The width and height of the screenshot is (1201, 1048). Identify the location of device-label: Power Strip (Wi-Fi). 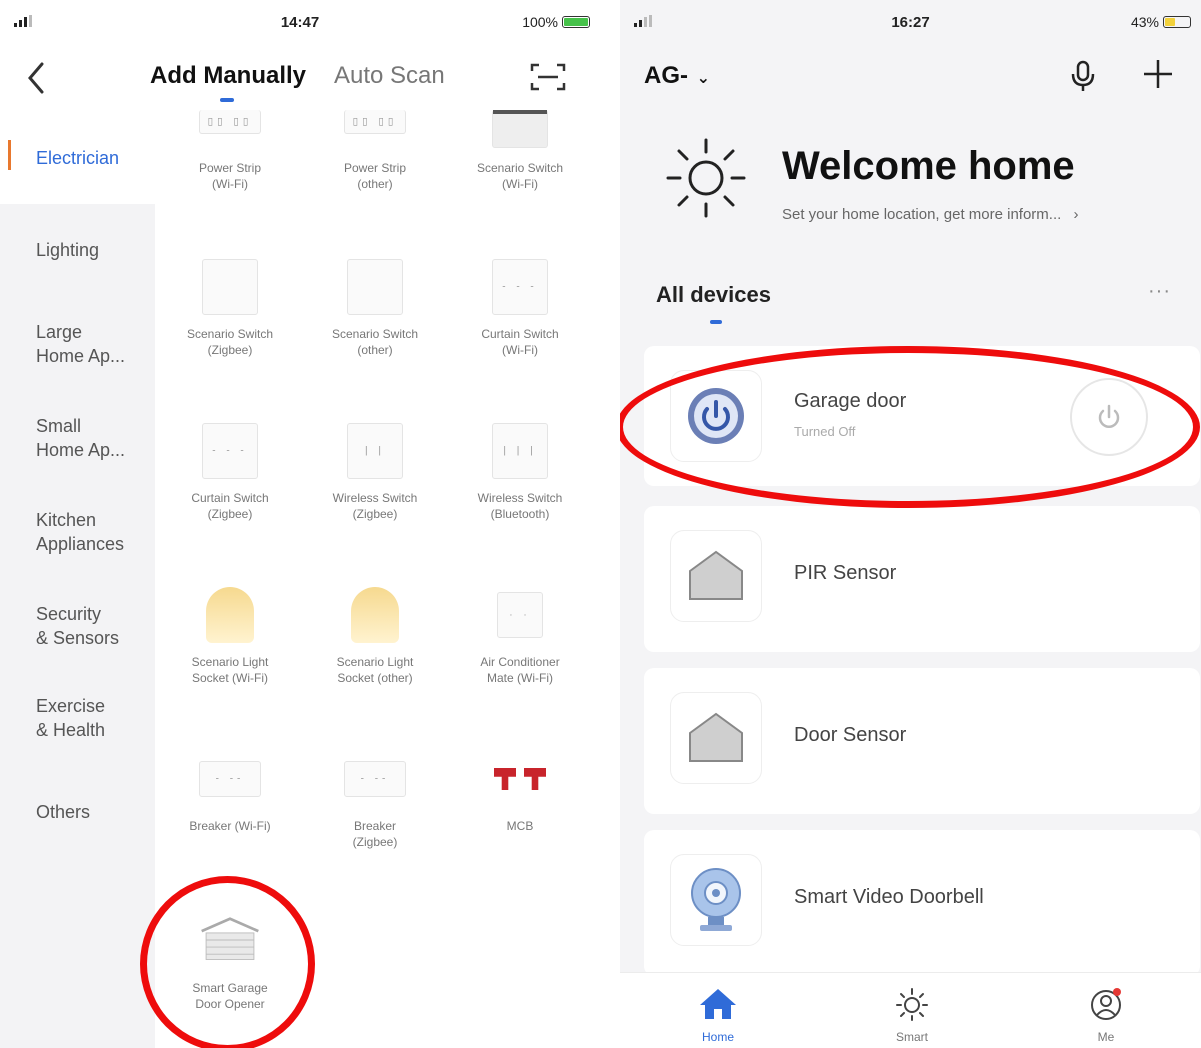
(230, 176).